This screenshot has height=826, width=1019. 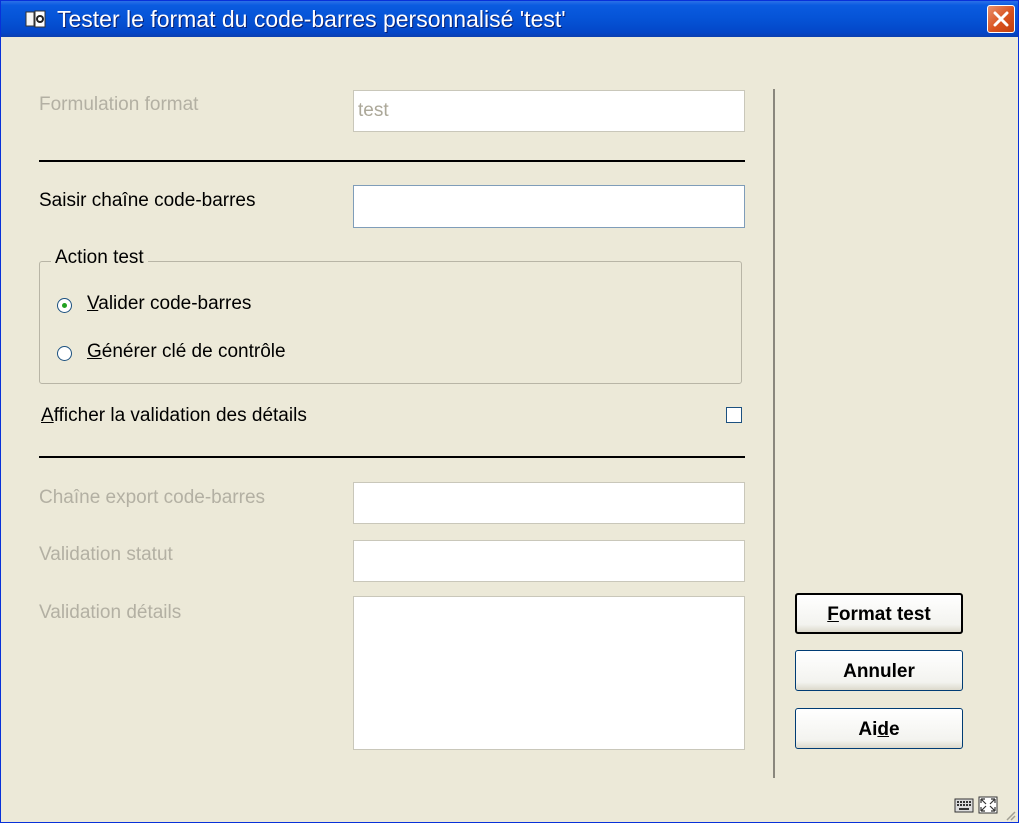 What do you see at coordinates (186, 352) in the screenshot?
I see `radio-generate-label: Générer clé de contrôle` at bounding box center [186, 352].